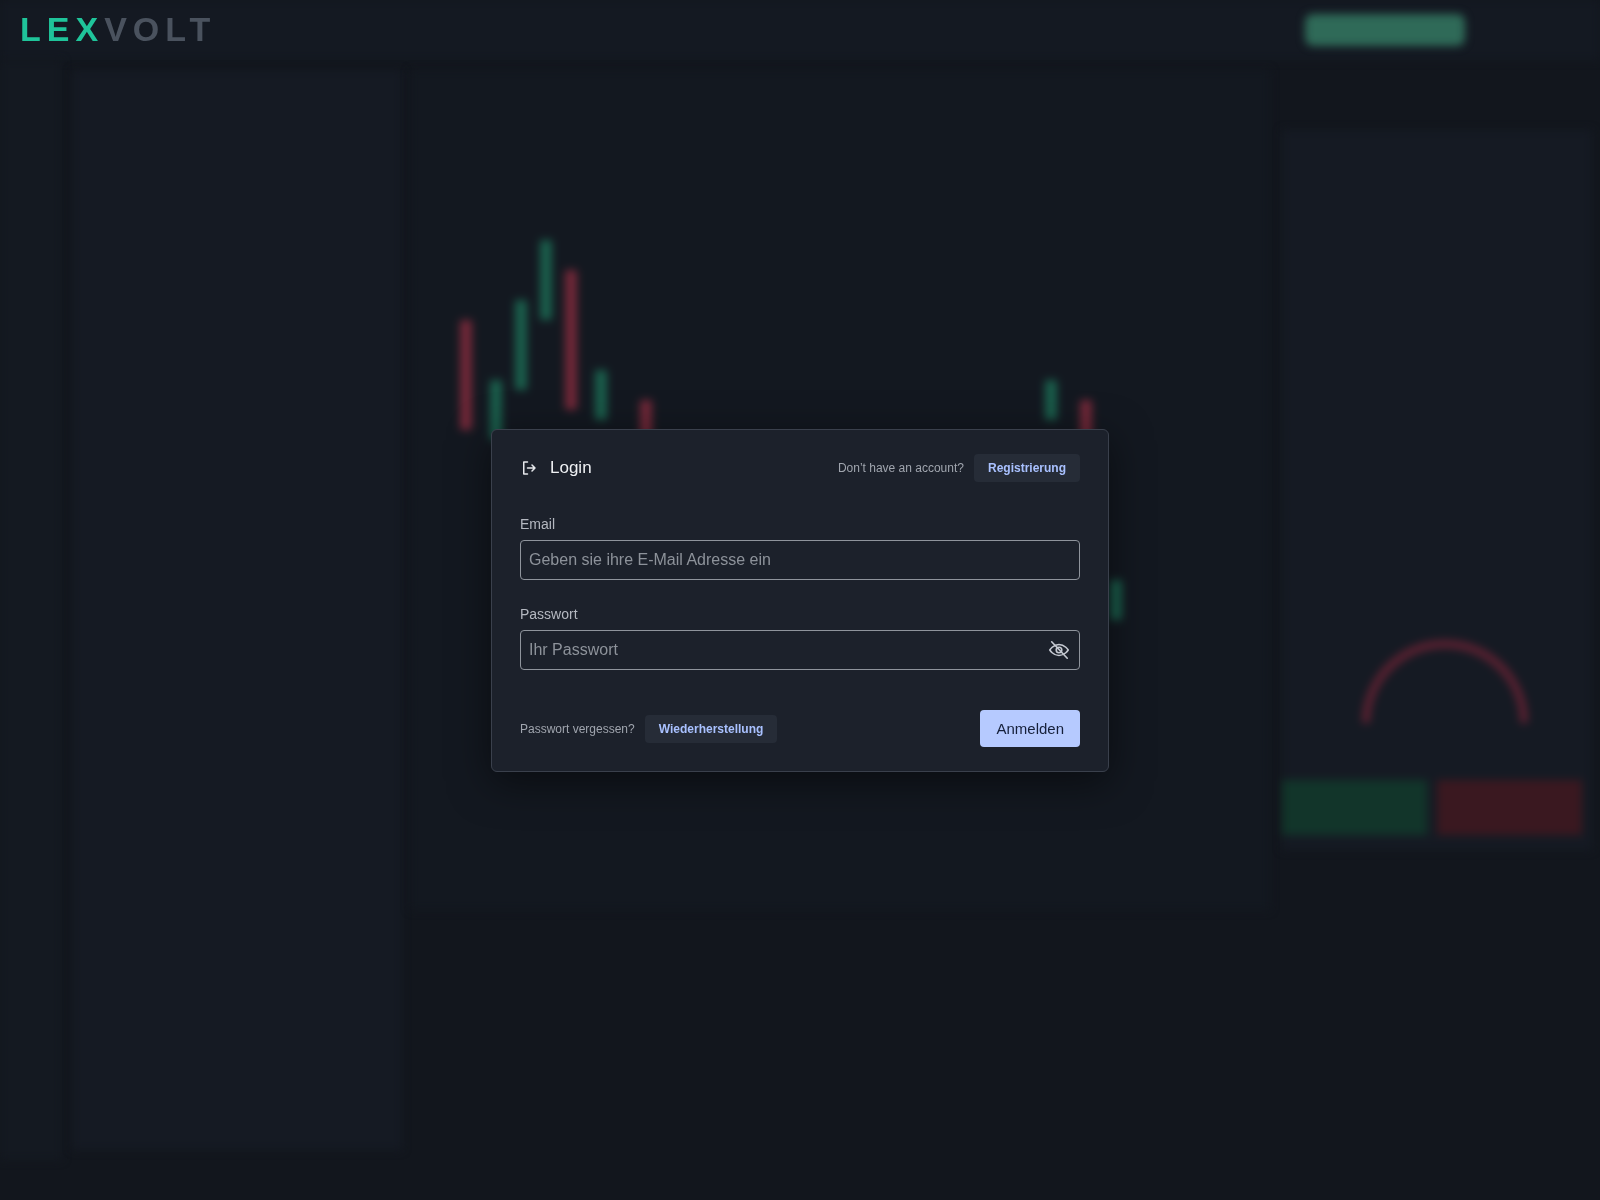  Describe the element at coordinates (800, 560) in the screenshot. I see `email-field: Geben sie ihre E-Mail Adresse ein` at that location.